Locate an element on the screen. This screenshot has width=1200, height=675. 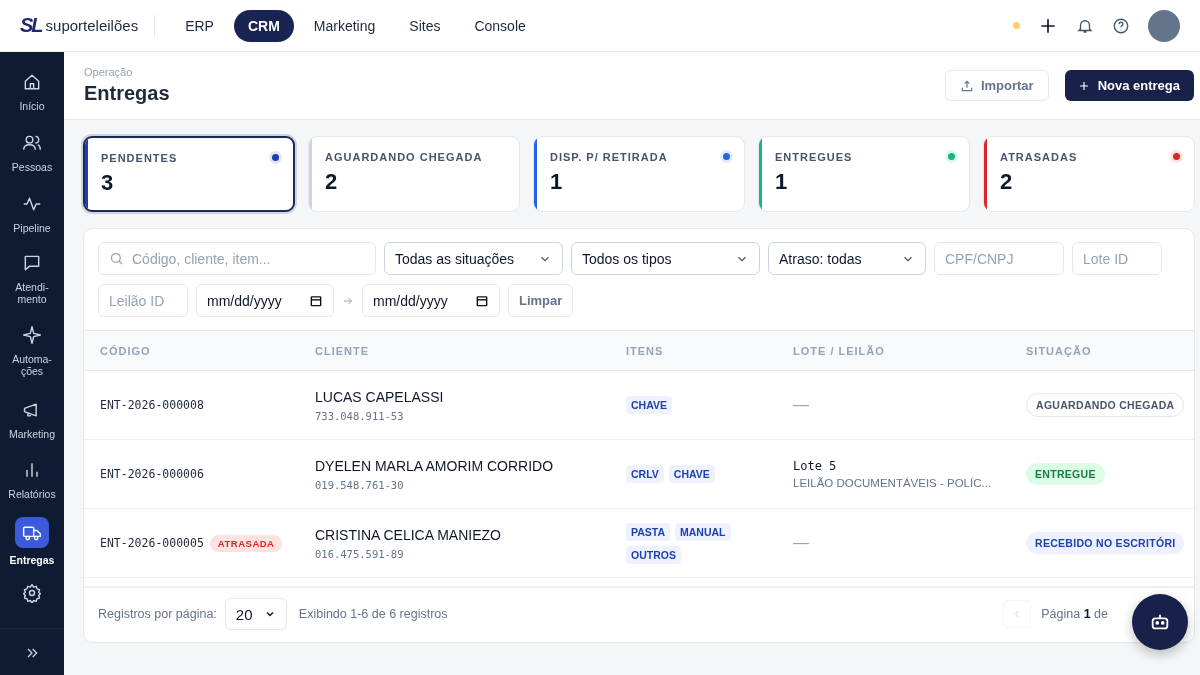
column-header: ITENS is located at coordinates (645, 350).